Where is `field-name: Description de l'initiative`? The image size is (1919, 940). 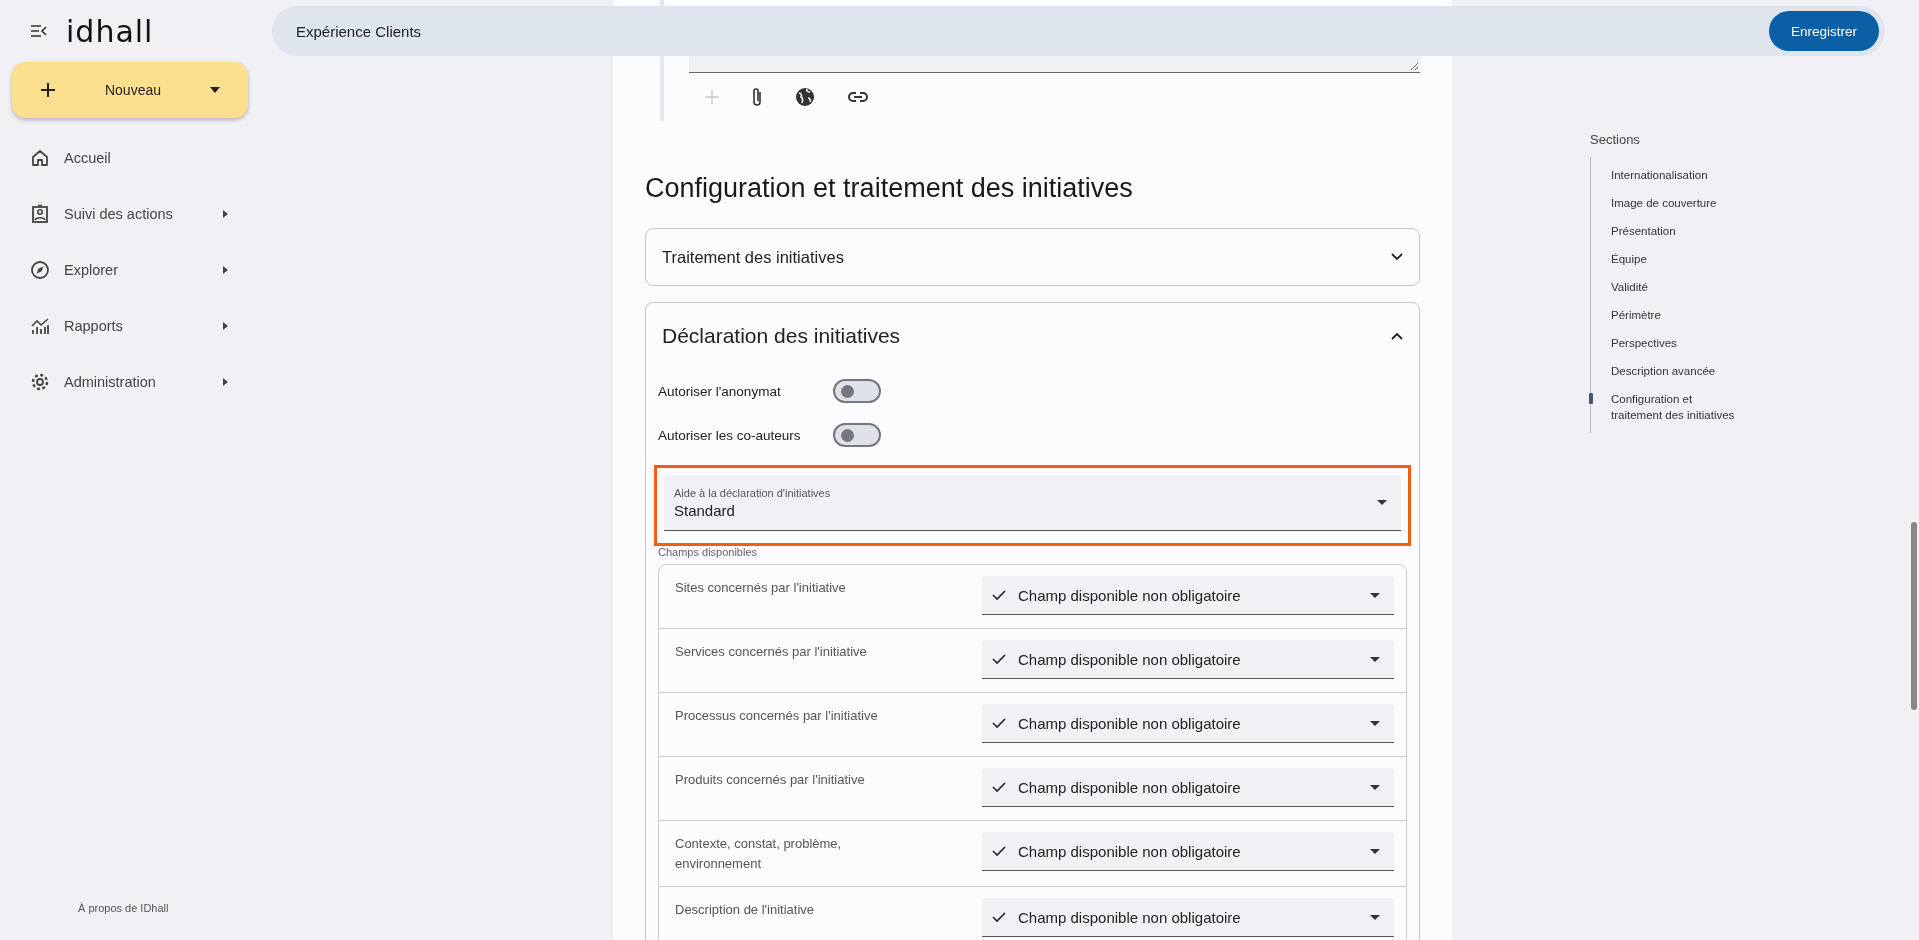
field-name: Description de l'initiative is located at coordinates (745, 910).